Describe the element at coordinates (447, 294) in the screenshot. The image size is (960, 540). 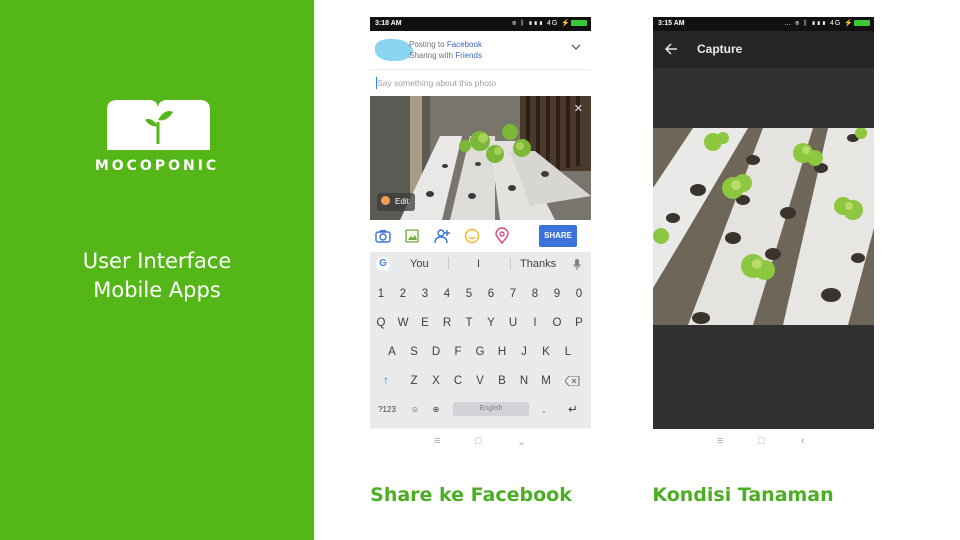
I see `key-4: 4` at that location.